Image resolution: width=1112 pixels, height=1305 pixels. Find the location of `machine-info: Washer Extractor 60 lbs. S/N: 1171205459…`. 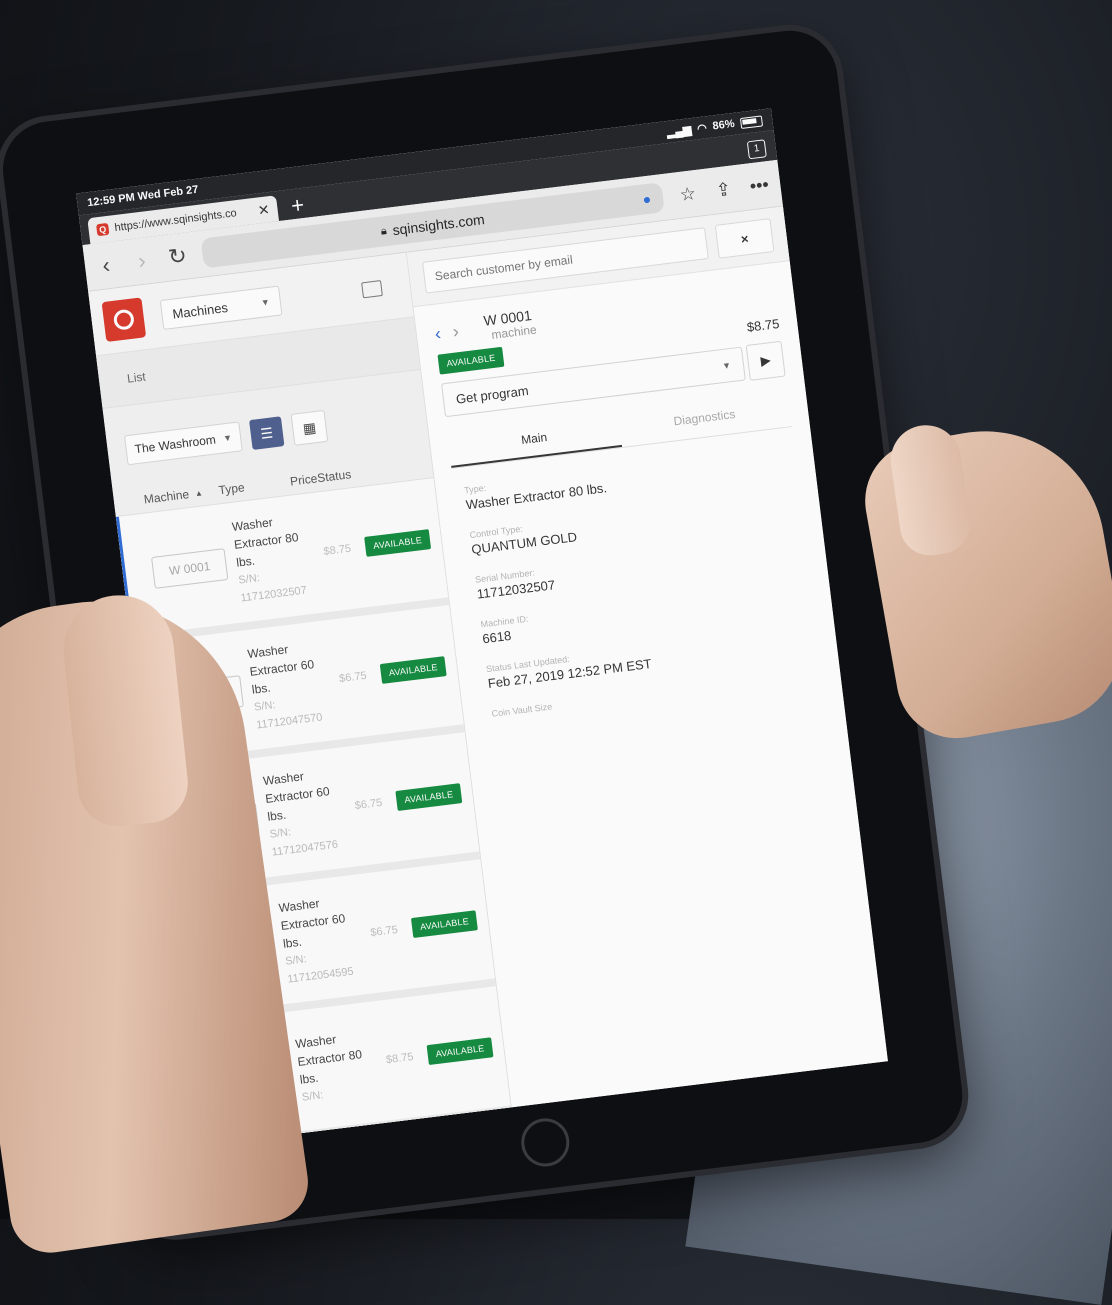

machine-info: Washer Extractor 60 lbs. S/N: 1171205459… is located at coordinates (322, 939).